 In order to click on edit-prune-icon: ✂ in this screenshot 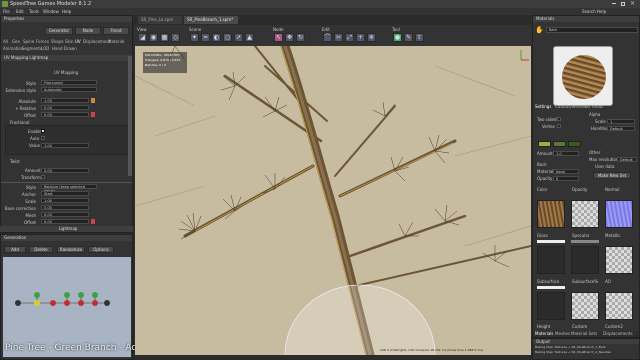, I will do `click(338, 37)`.